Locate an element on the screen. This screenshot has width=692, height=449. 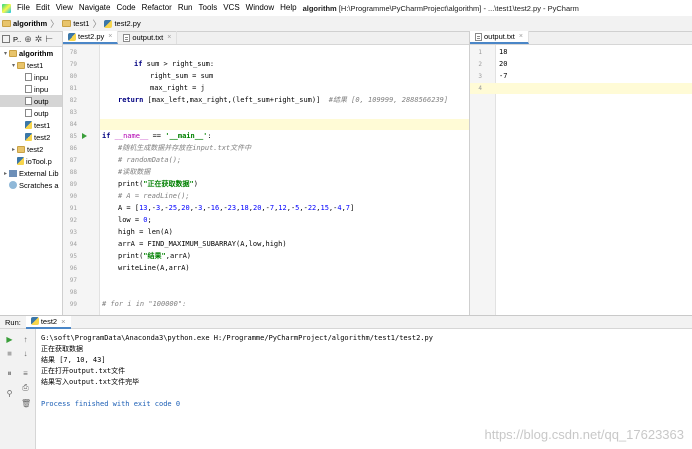
output-line: 2 20 is located at coordinates (581, 64).